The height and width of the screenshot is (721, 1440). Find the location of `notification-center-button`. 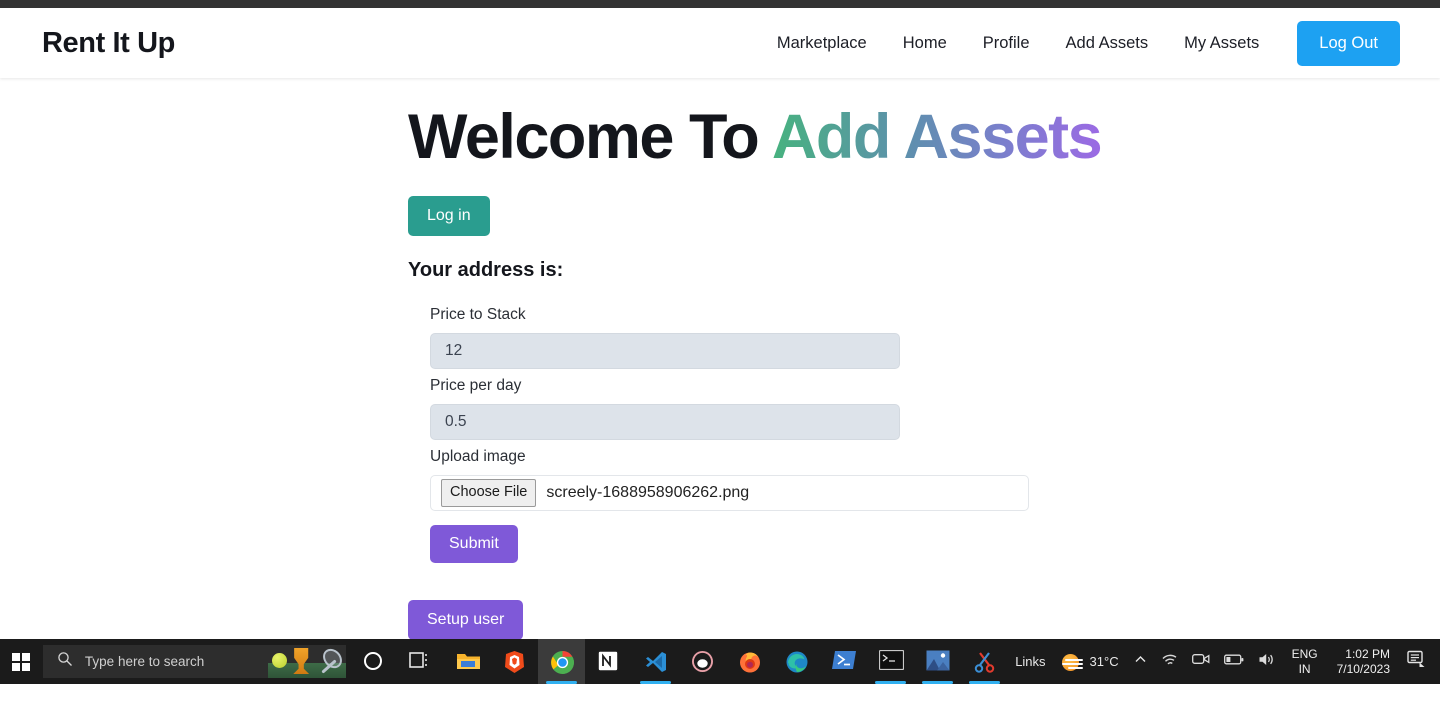

notification-center-button is located at coordinates (1417, 661).